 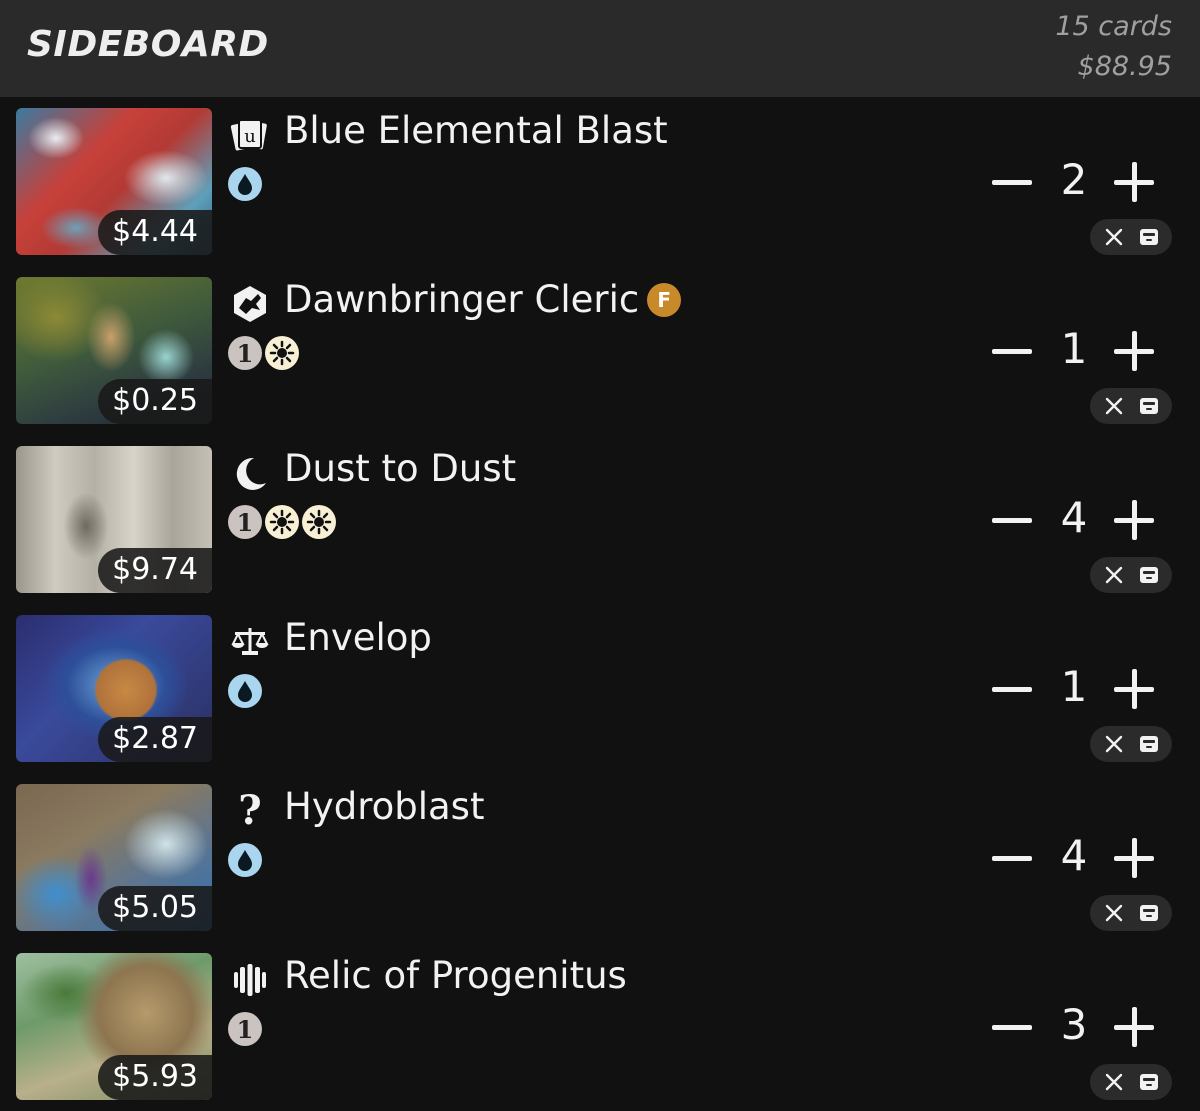 I want to click on section-title: SIDEBOARD, so click(x=148, y=44).